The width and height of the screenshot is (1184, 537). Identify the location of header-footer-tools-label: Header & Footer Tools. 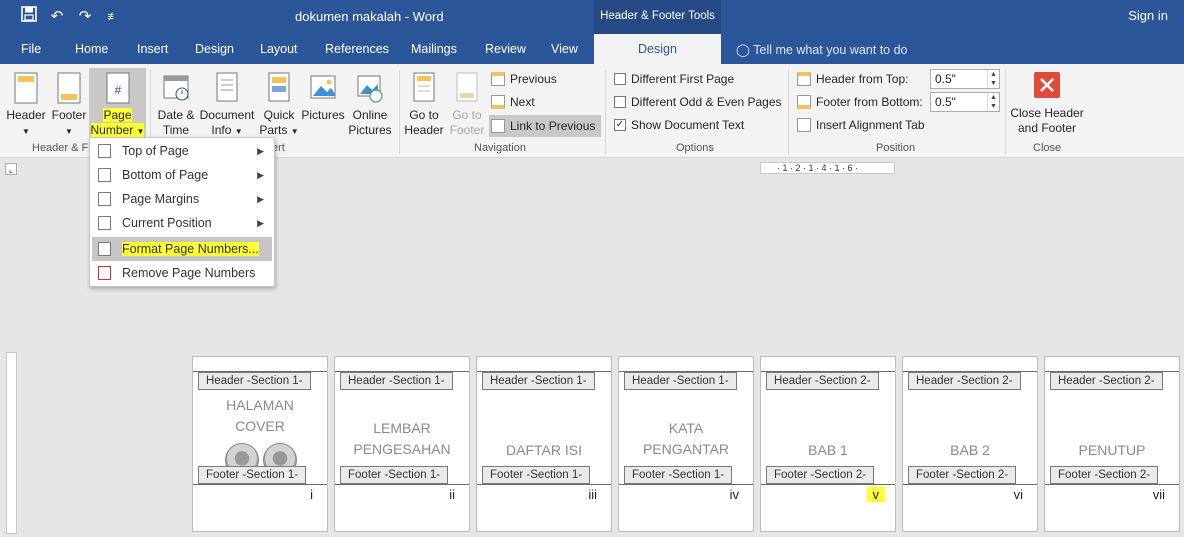
(657, 17).